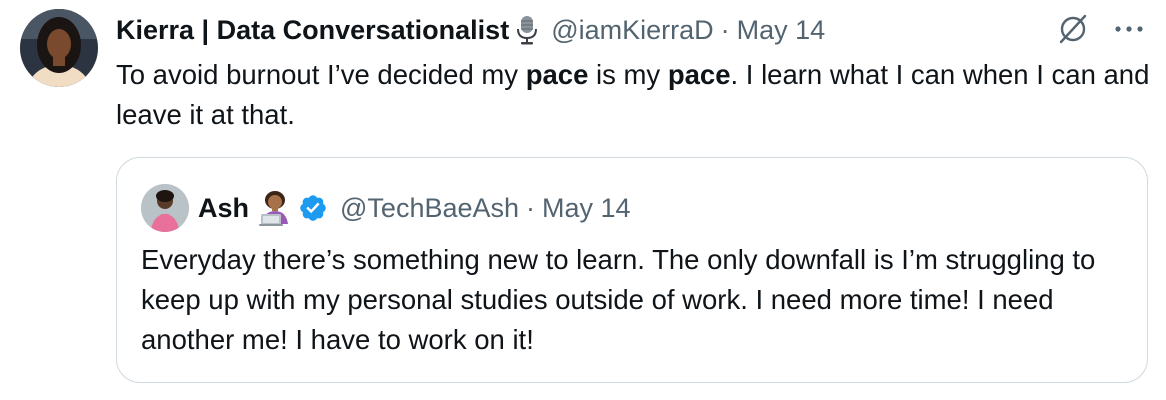 This screenshot has width=1166, height=400. I want to click on author-avatar, so click(59, 48).